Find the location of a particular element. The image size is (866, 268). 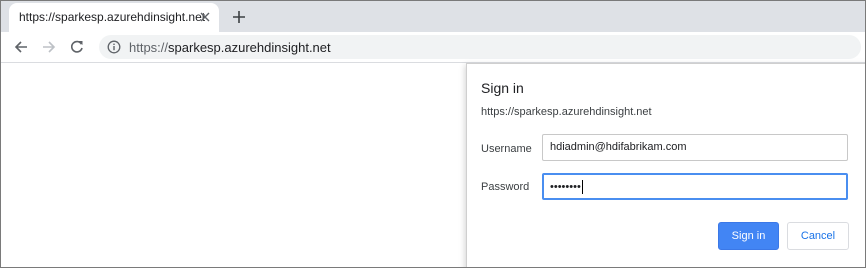

username-label: Username is located at coordinates (506, 149).